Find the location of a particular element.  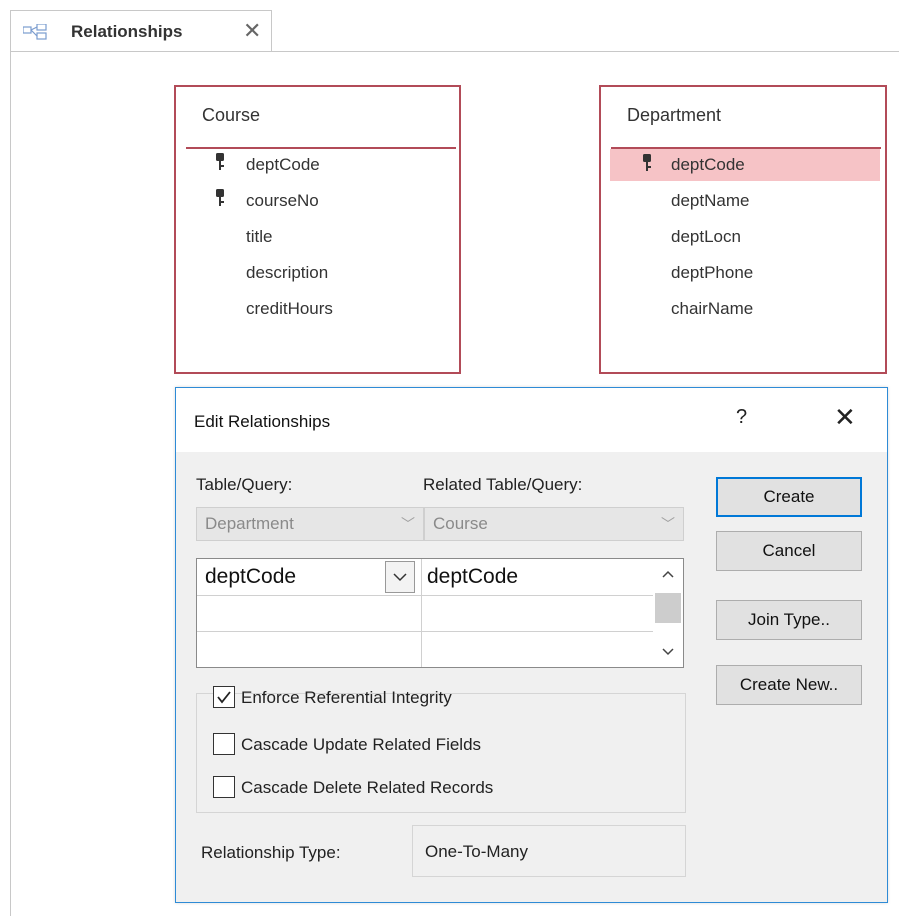

cascade-update-checkbox is located at coordinates (224, 744).